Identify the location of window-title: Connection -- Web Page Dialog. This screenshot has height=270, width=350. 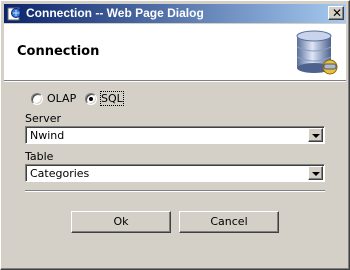
(115, 13).